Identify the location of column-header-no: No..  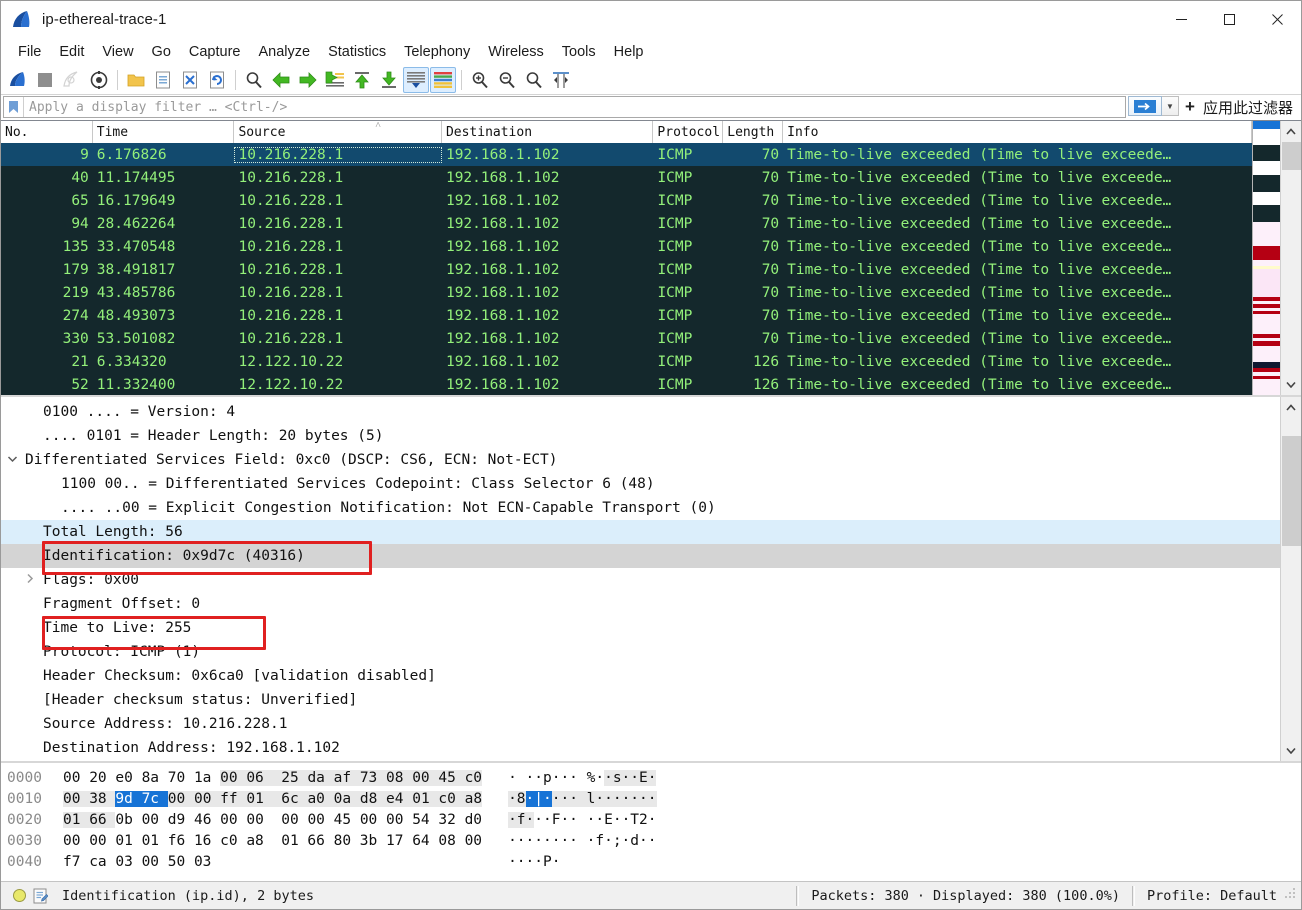
(47, 132).